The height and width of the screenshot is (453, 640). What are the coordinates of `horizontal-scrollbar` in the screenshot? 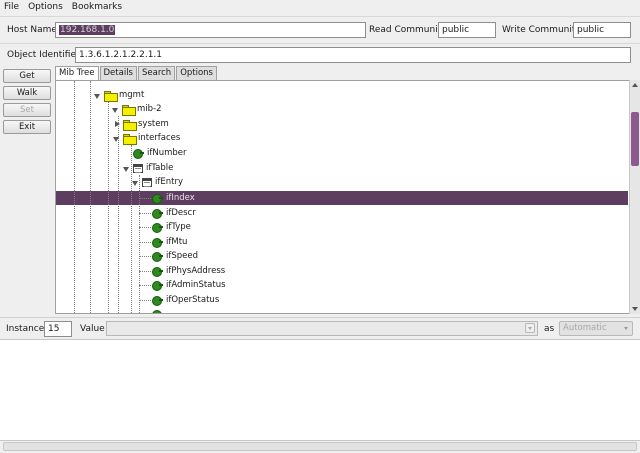 It's located at (320, 446).